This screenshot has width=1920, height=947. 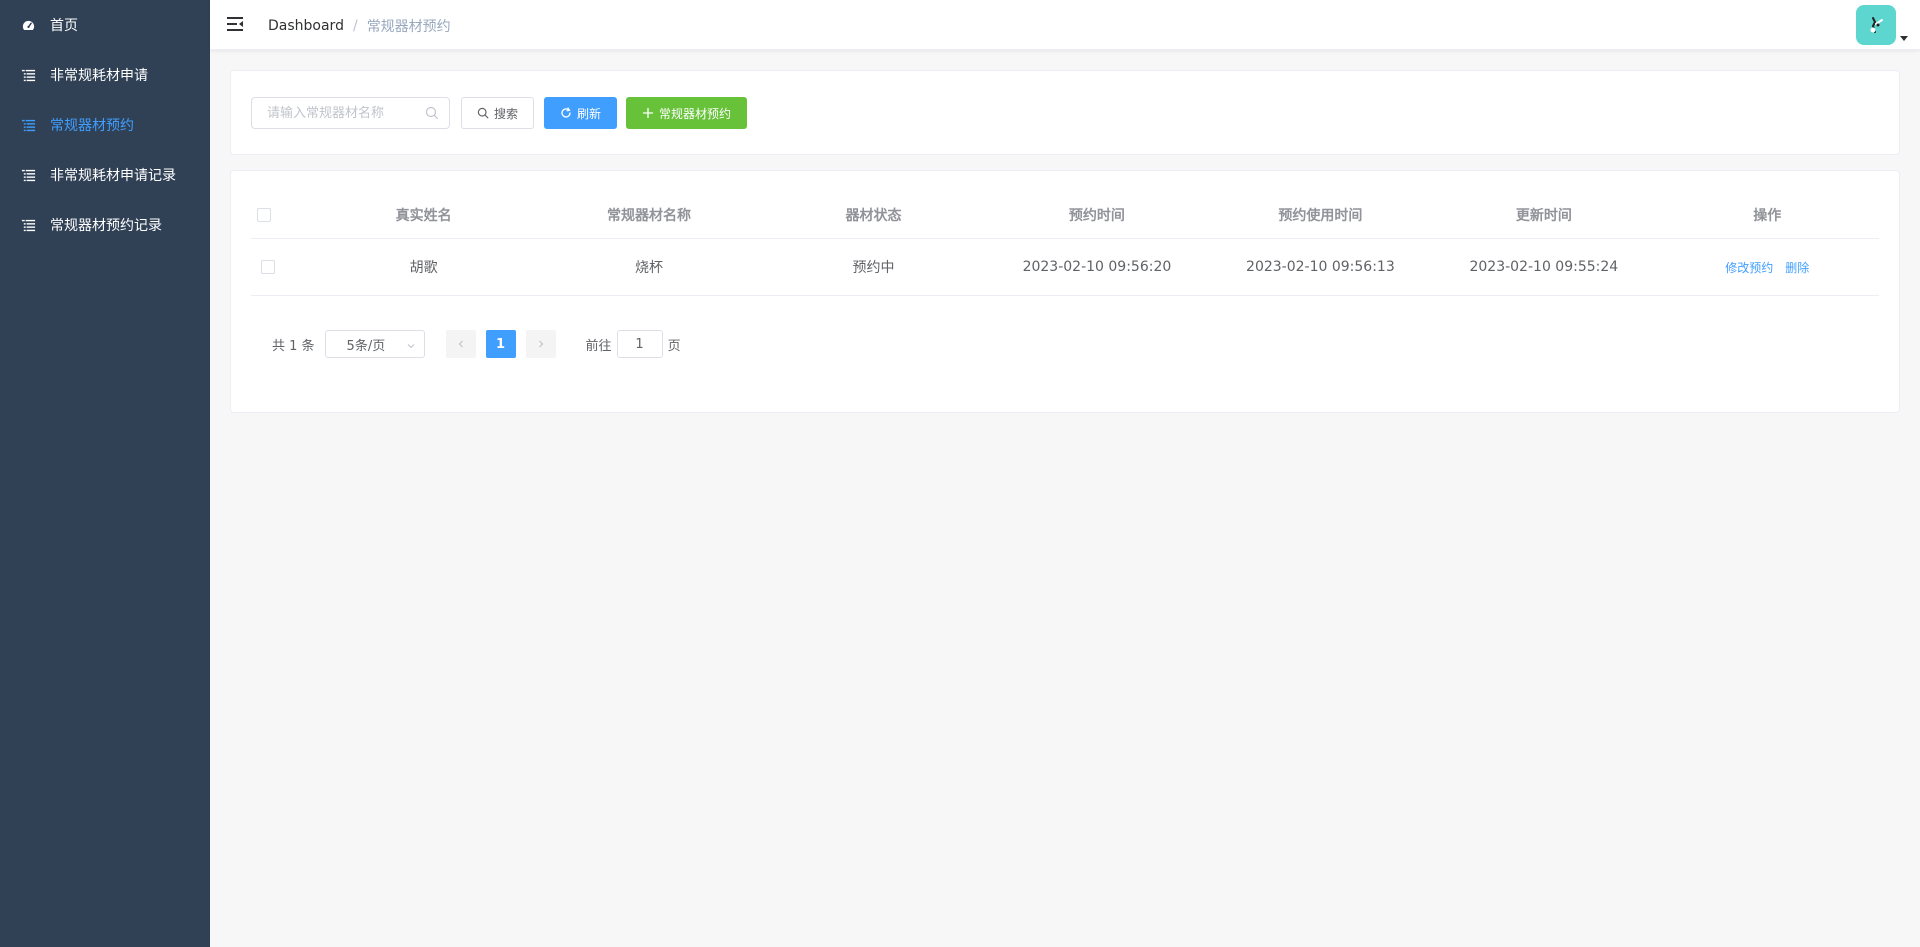 I want to click on delete-button: 删除, so click(x=1797, y=268).